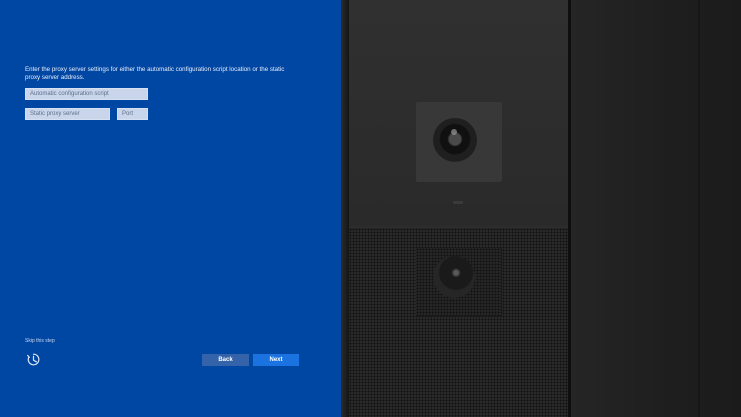 The height and width of the screenshot is (417, 741). What do you see at coordinates (458, 202) in the screenshot?
I see `light-sensor` at bounding box center [458, 202].